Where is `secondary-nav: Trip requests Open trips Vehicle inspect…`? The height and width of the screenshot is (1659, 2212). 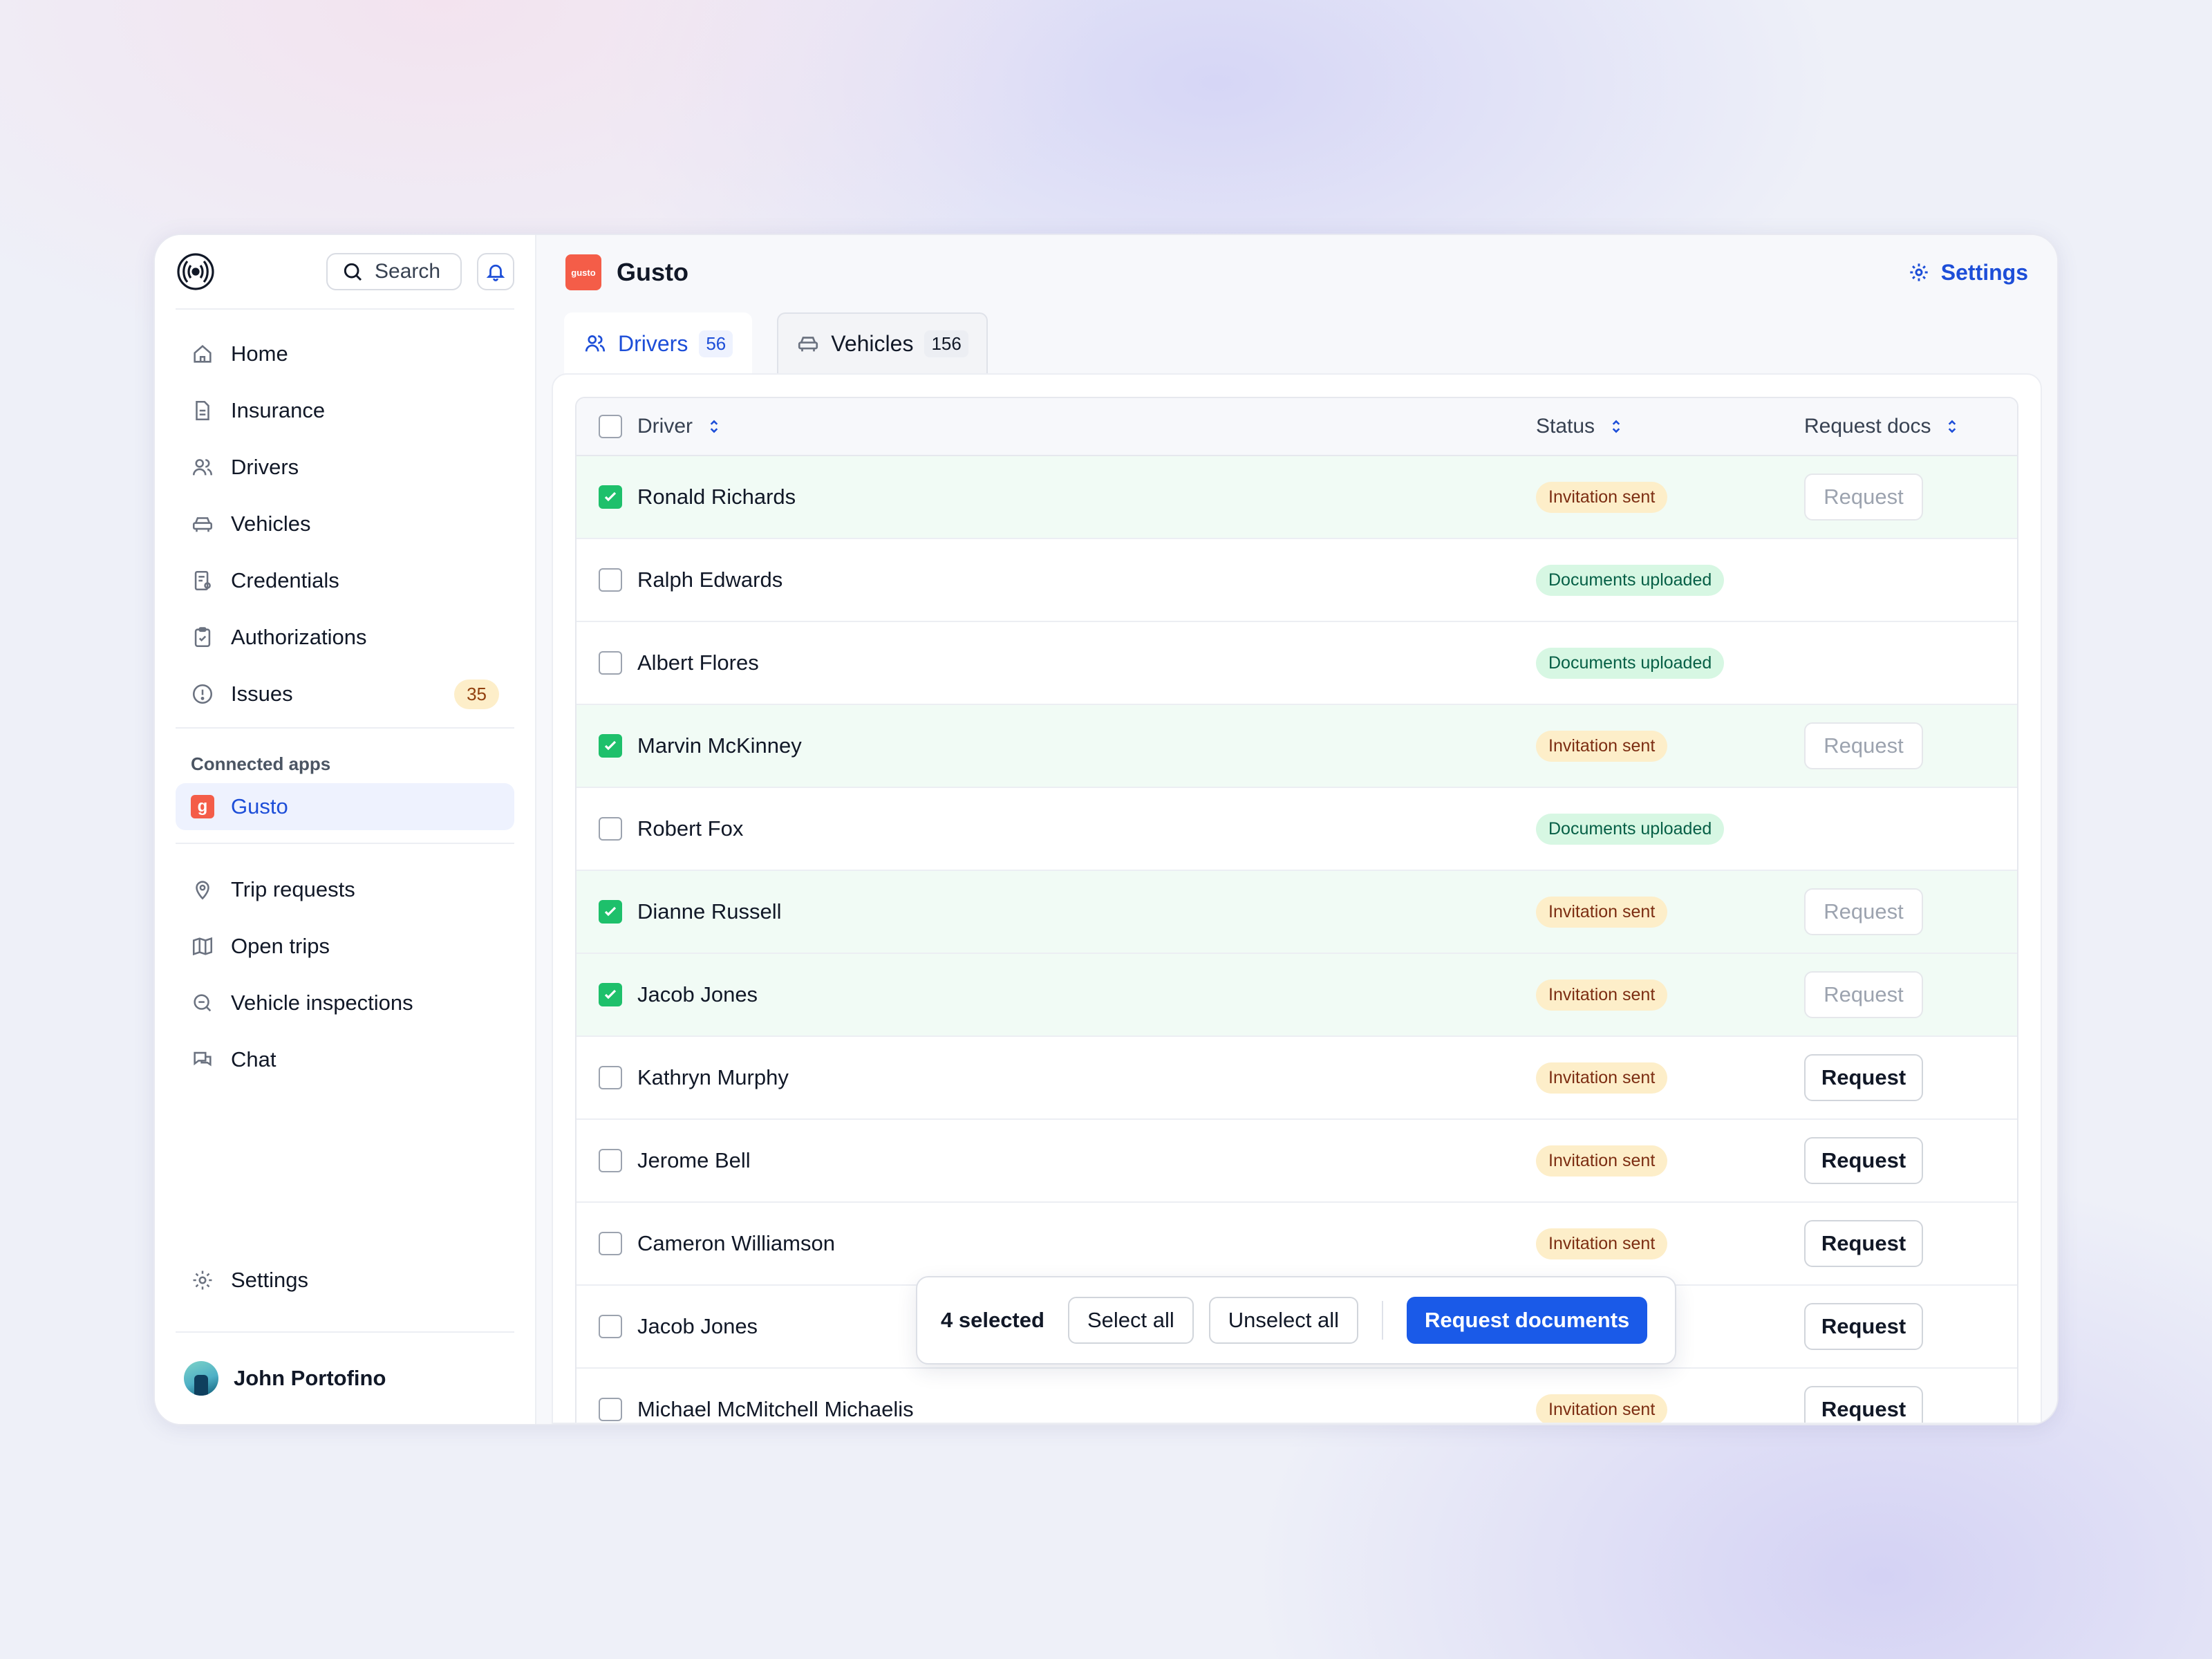
secondary-nav: Trip requests Open trips Vehicle inspect… is located at coordinates (345, 969).